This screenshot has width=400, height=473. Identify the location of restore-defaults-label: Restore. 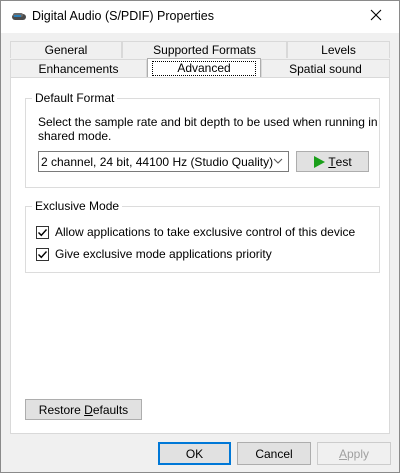
(61, 409).